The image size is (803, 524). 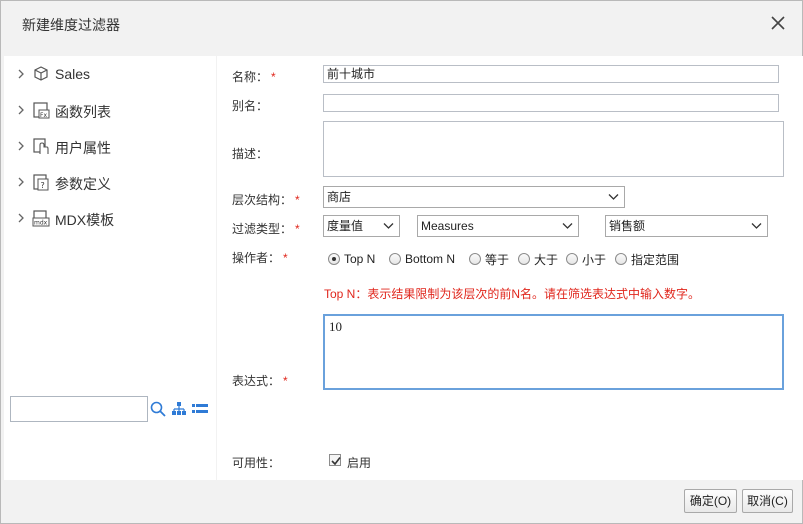 I want to click on alias-label: 别名：, so click(x=250, y=106).